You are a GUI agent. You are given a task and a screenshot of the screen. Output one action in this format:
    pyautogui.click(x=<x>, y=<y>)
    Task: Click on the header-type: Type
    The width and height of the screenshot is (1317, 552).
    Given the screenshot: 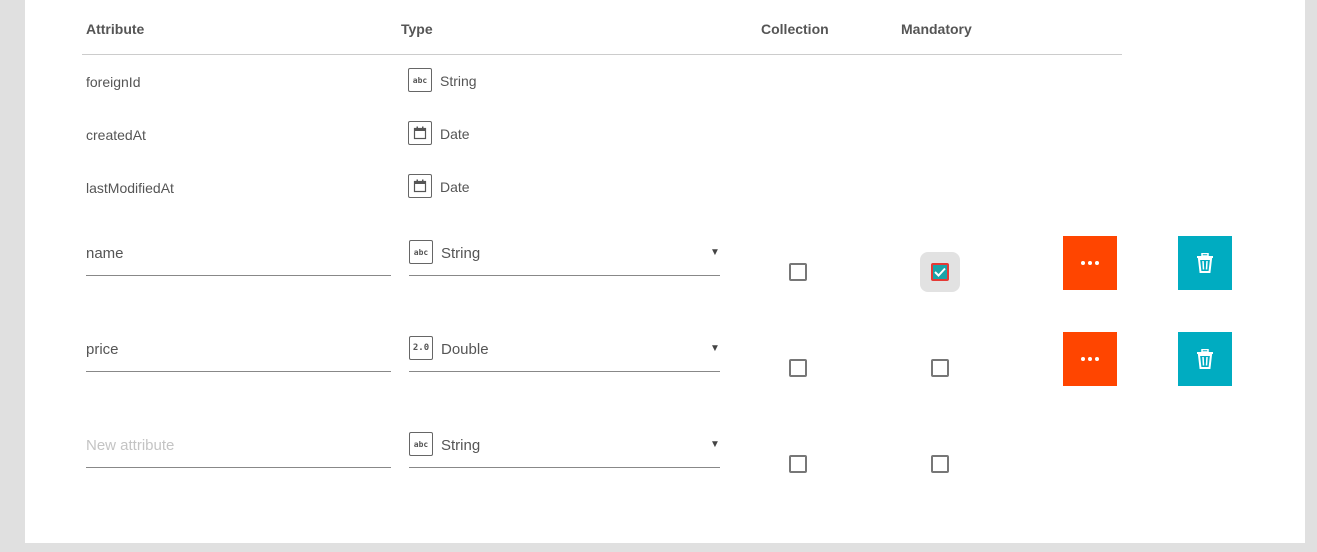 What is the action you would take?
    pyautogui.click(x=417, y=29)
    